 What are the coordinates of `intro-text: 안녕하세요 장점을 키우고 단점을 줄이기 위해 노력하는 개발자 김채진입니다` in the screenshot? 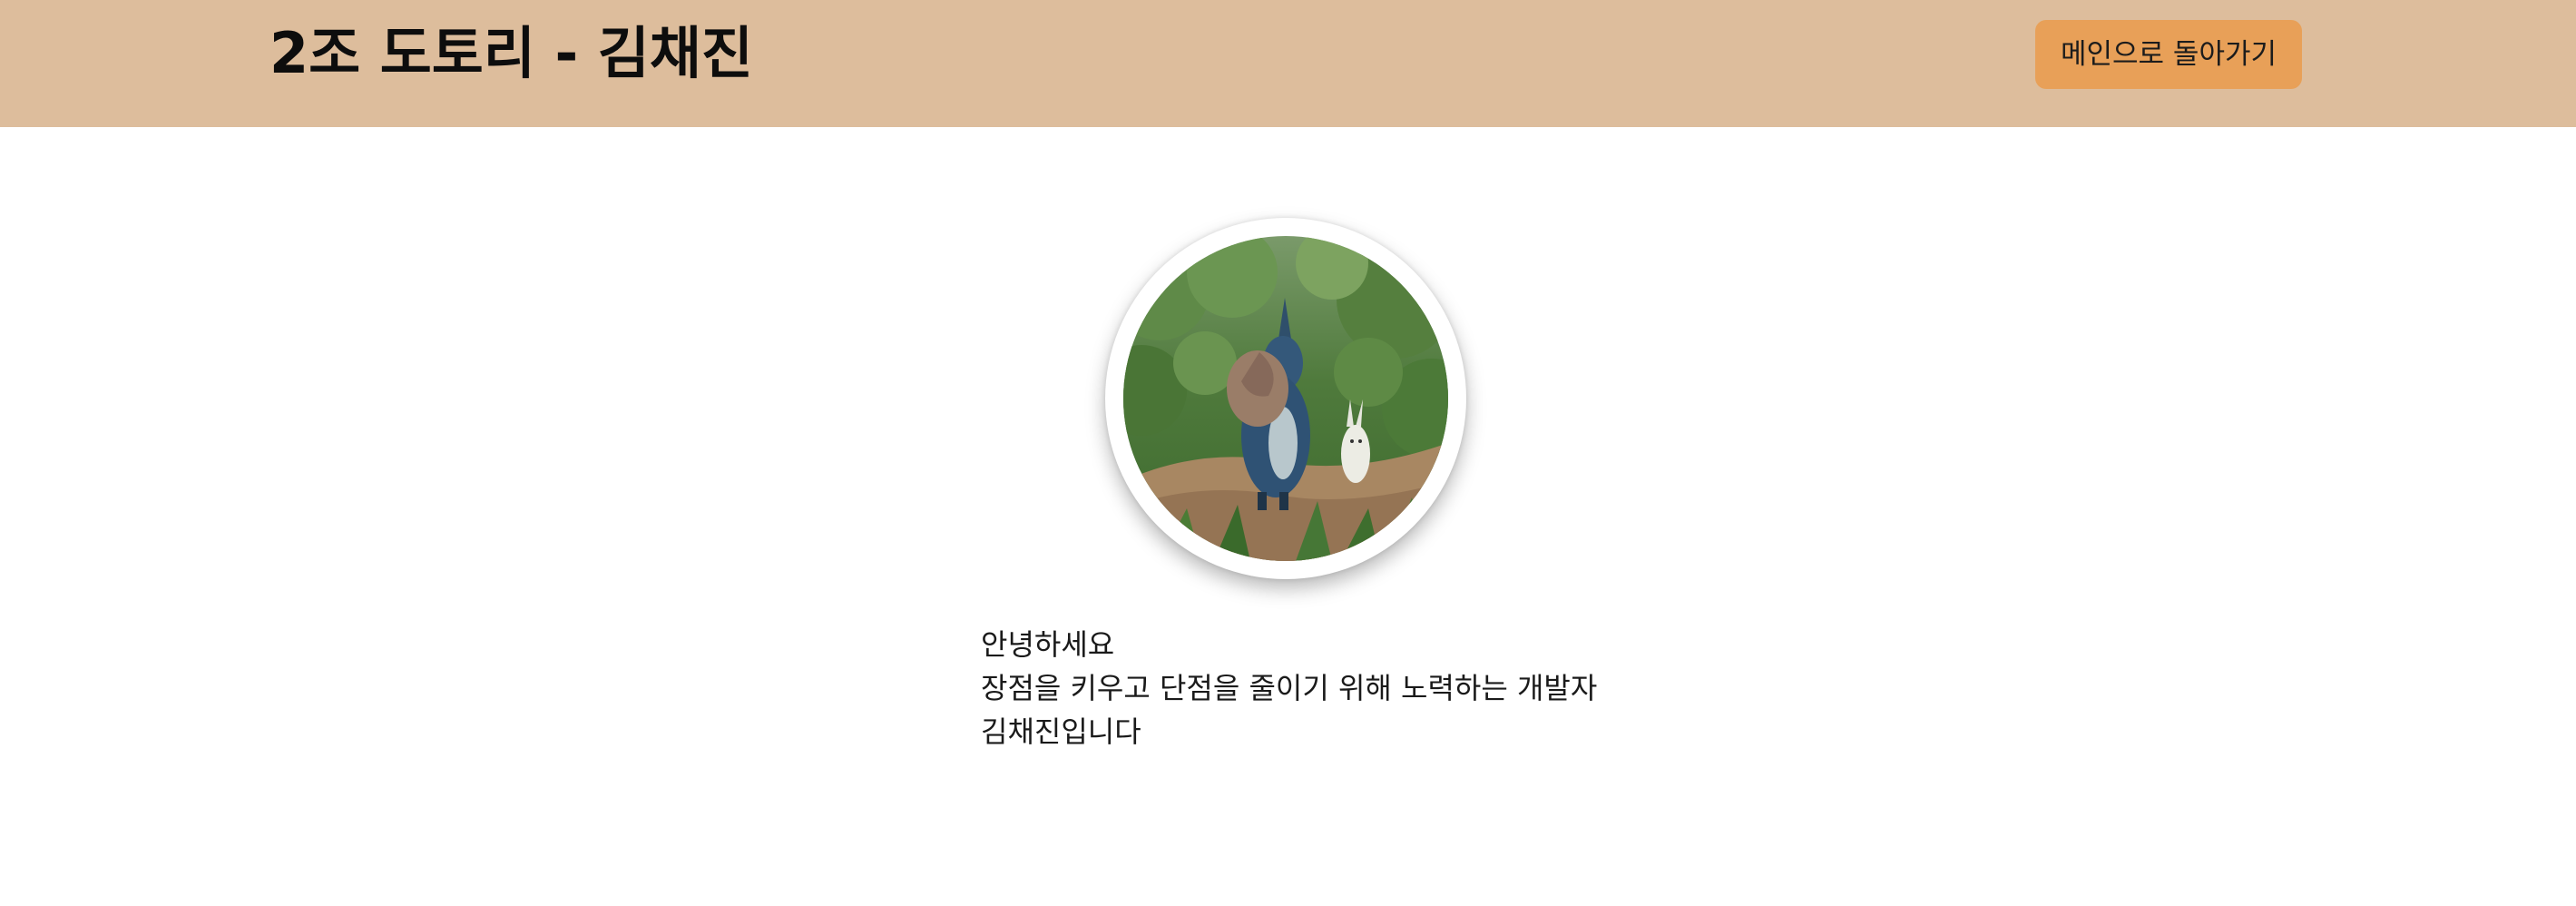 It's located at (1289, 688).